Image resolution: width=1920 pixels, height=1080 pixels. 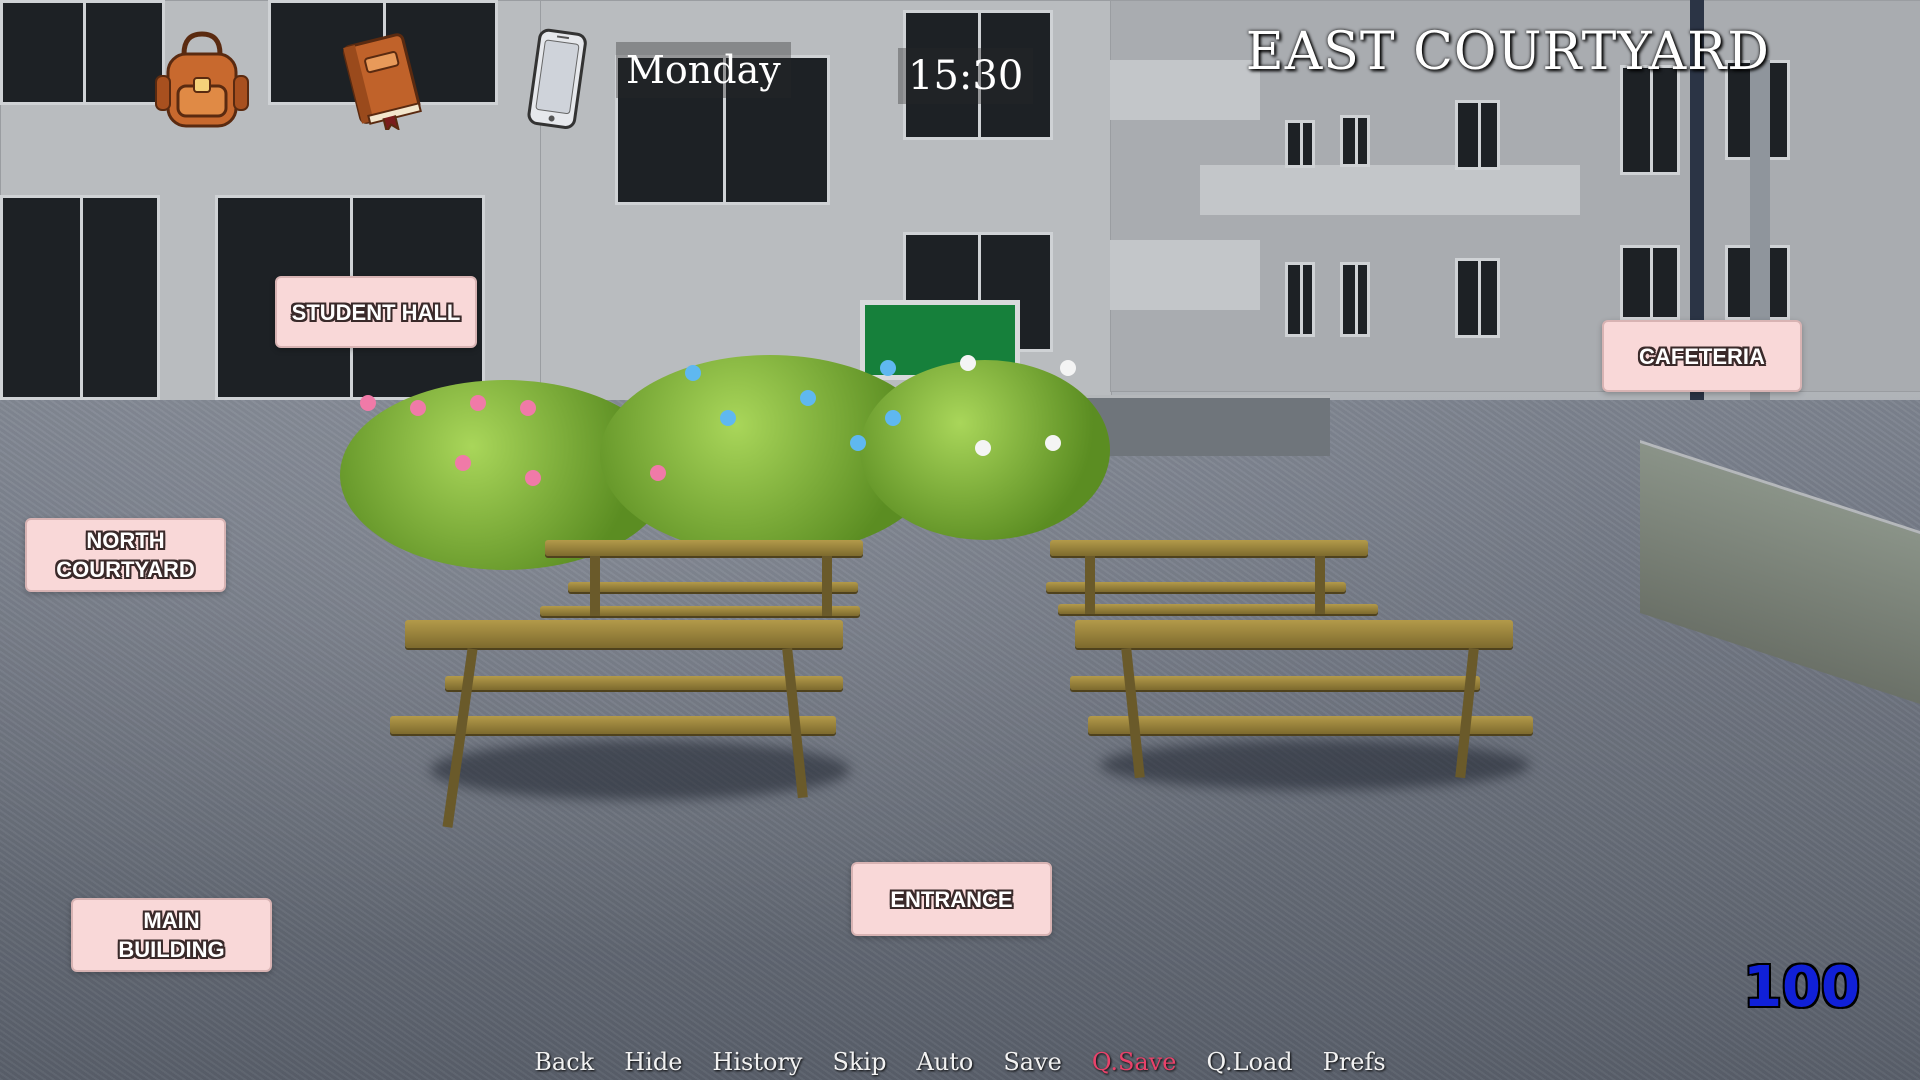 What do you see at coordinates (1507, 52) in the screenshot?
I see `location-title: EAST COURTYARD` at bounding box center [1507, 52].